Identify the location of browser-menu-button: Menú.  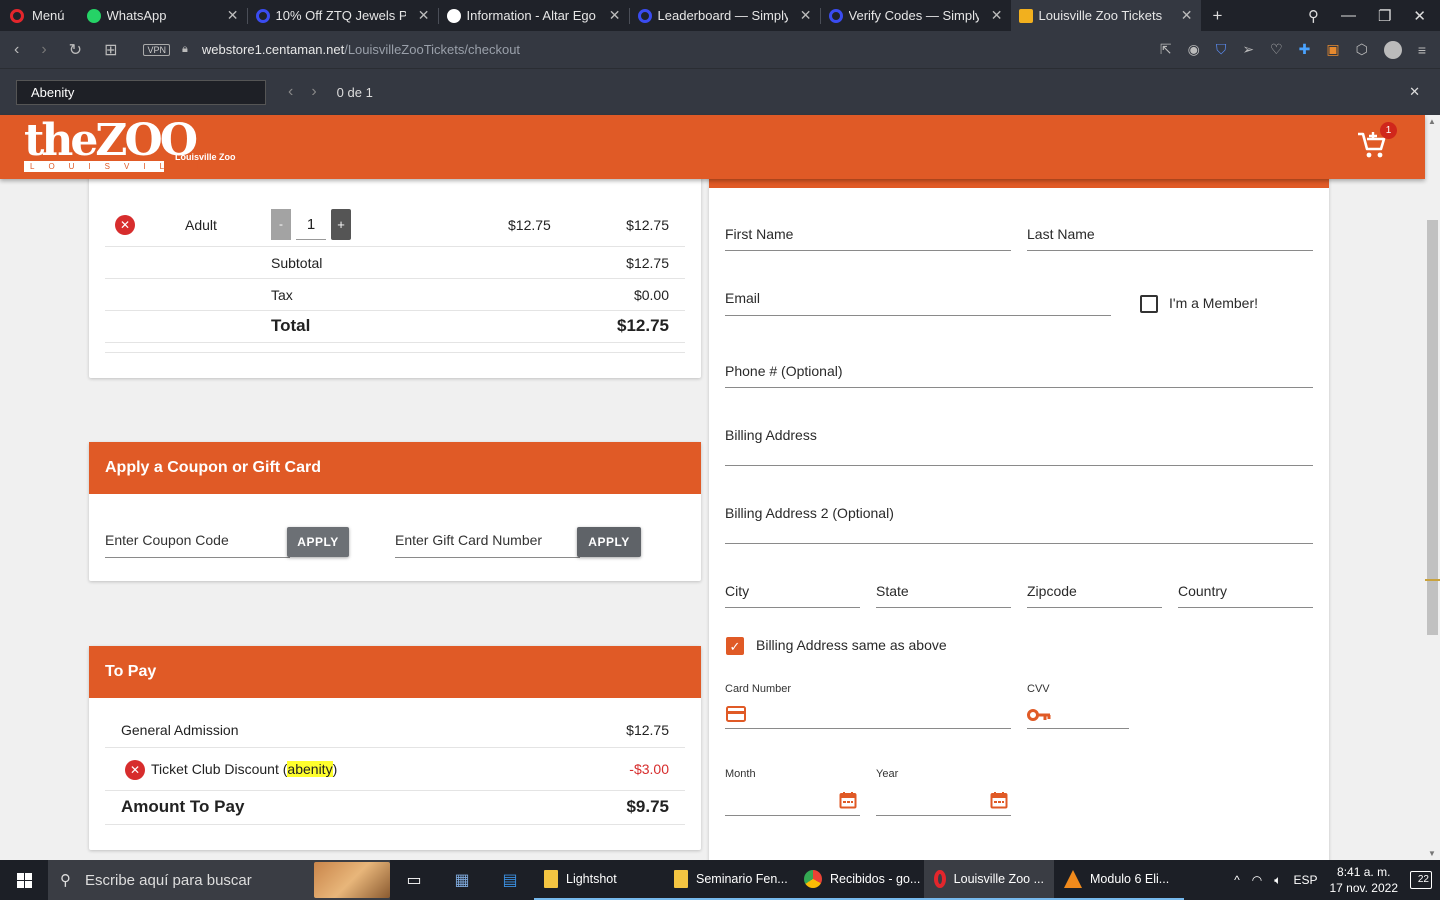
(39, 15).